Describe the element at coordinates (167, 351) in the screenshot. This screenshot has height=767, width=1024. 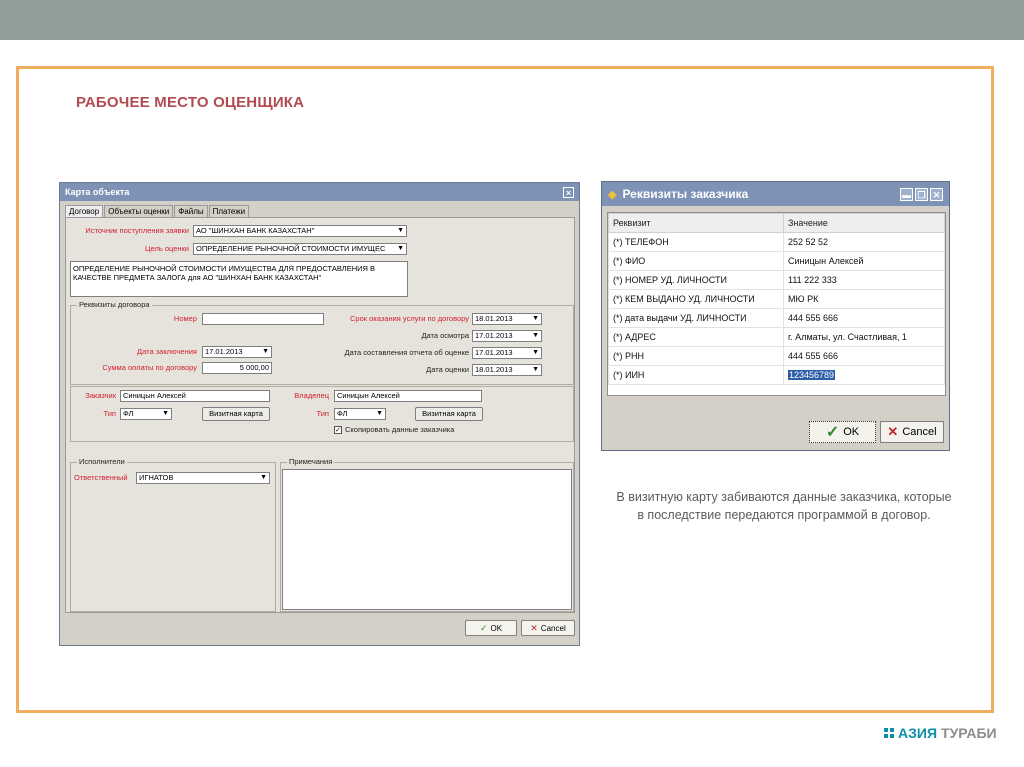
I see `date-label: Дата заключения` at that location.